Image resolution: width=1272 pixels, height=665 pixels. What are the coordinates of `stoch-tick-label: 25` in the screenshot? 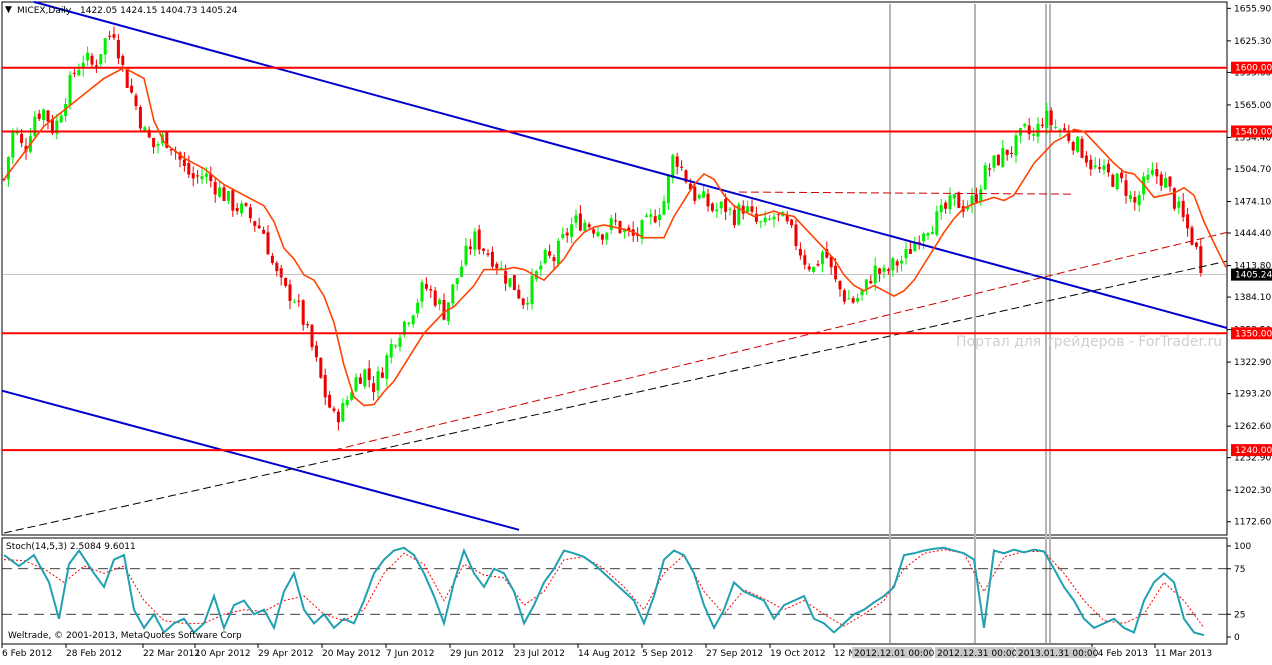 It's located at (1239, 615).